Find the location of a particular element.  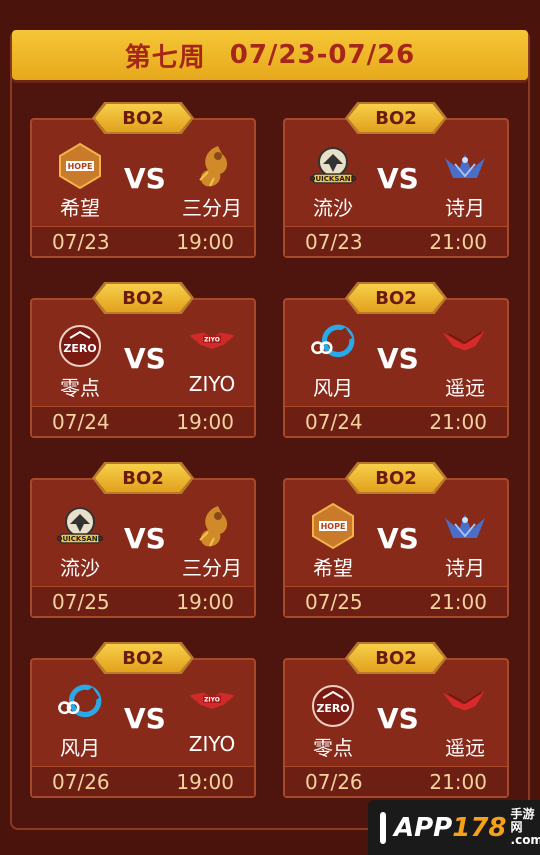

team-1-name: 流沙 is located at coordinates (333, 208).